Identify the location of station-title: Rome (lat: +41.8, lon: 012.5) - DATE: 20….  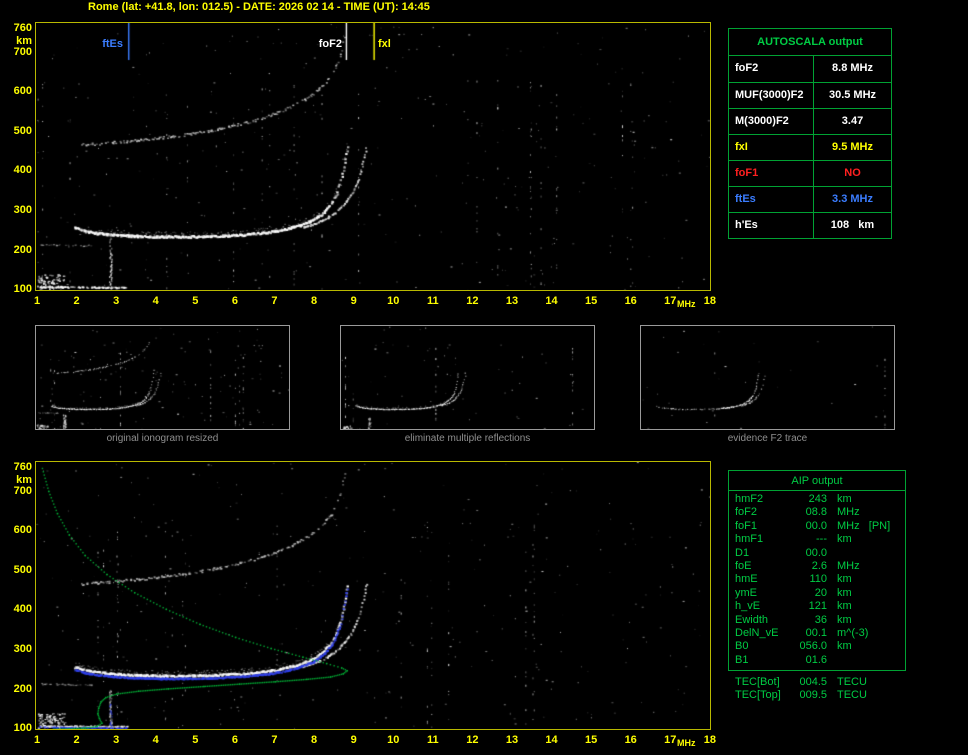
(259, 7).